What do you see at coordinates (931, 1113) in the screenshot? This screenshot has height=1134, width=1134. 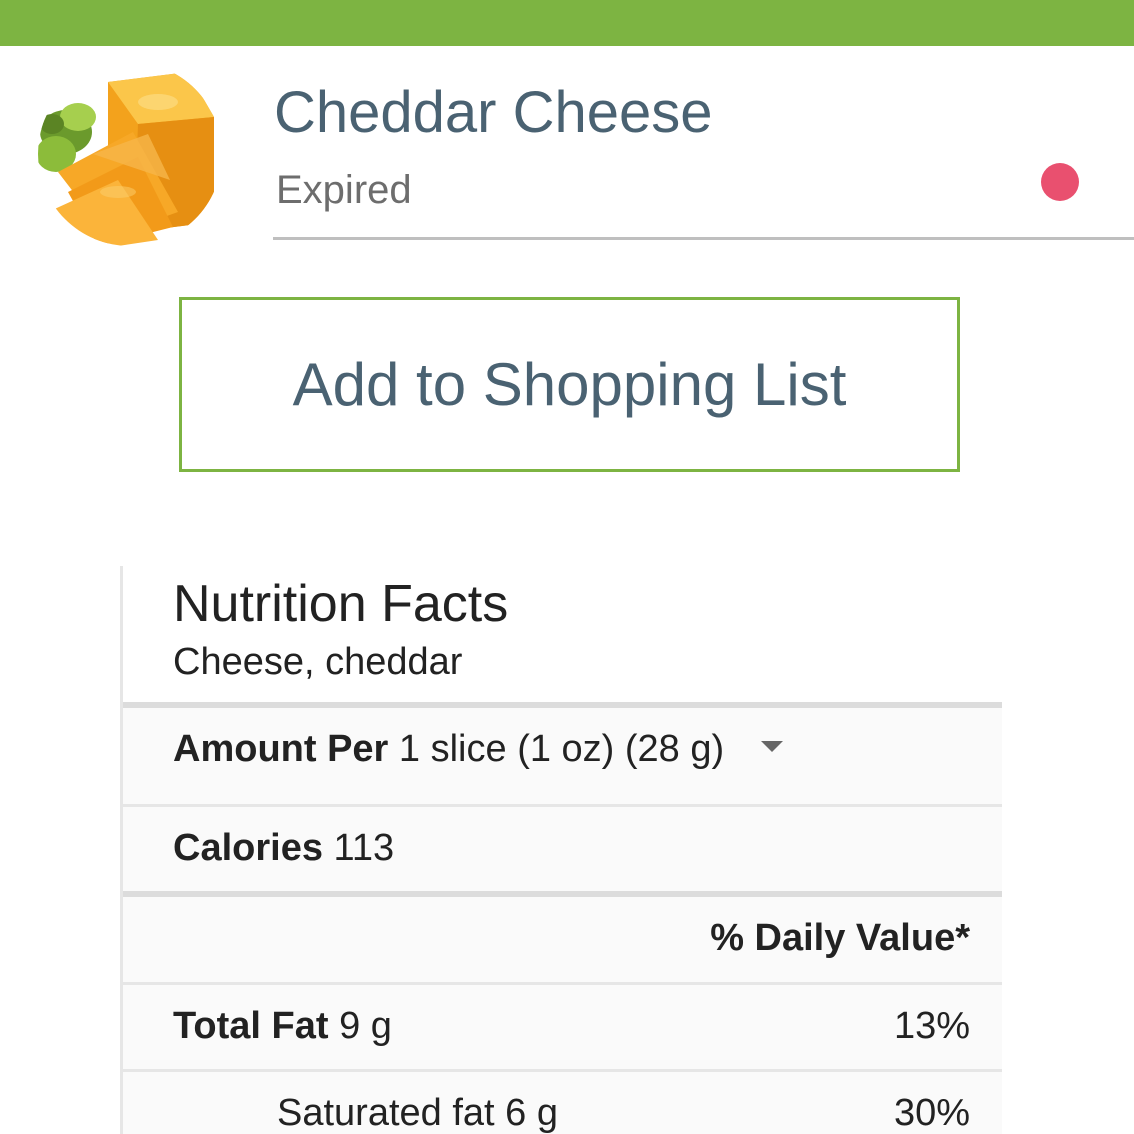 I see `nutrient-percent: 30%` at bounding box center [931, 1113].